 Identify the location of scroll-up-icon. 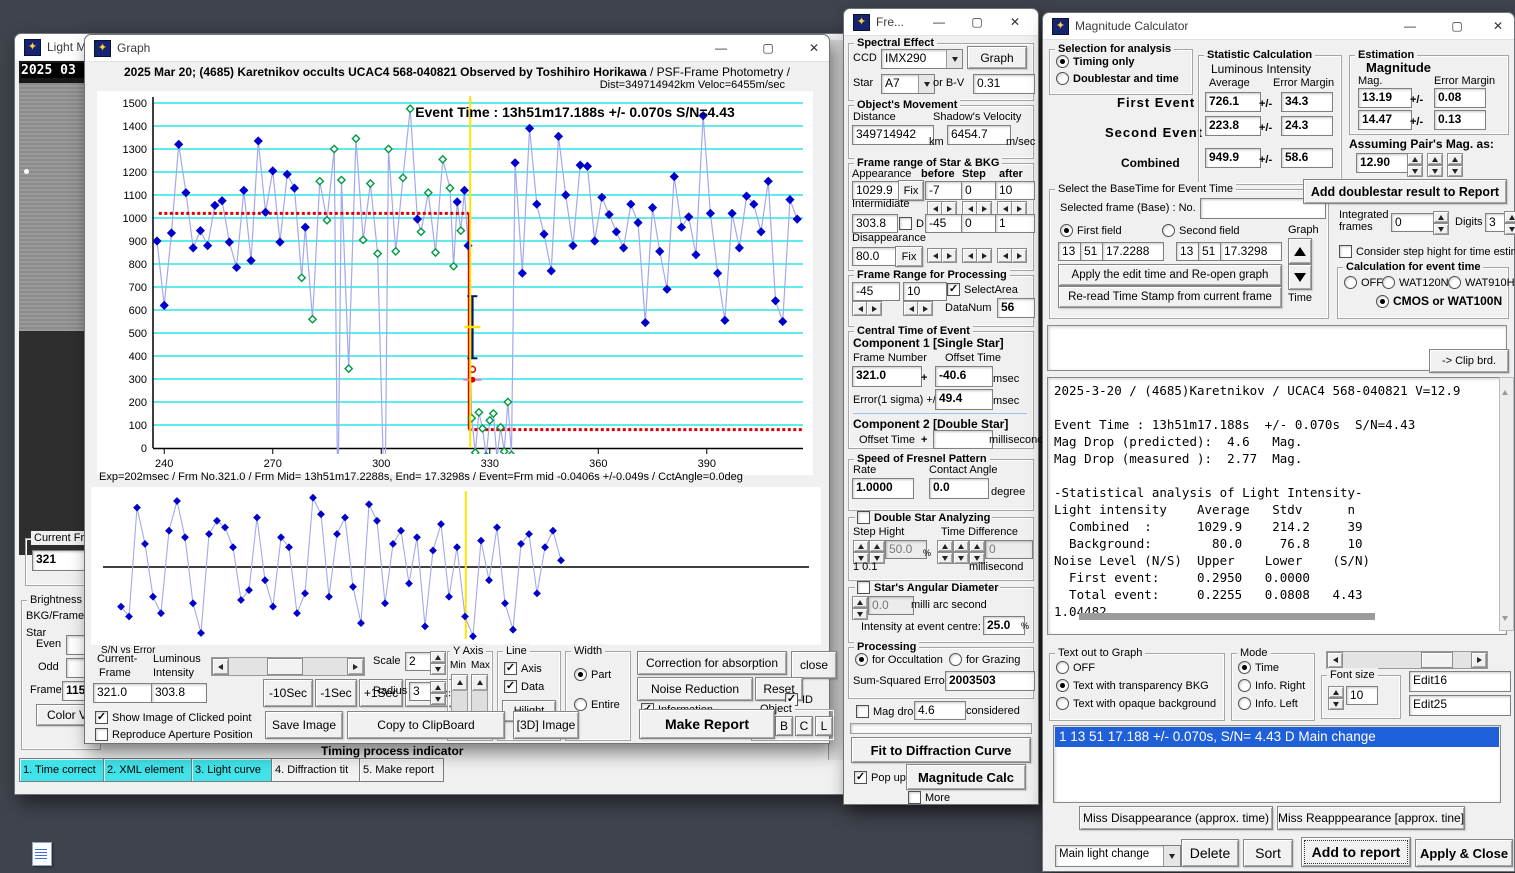
(1505, 391).